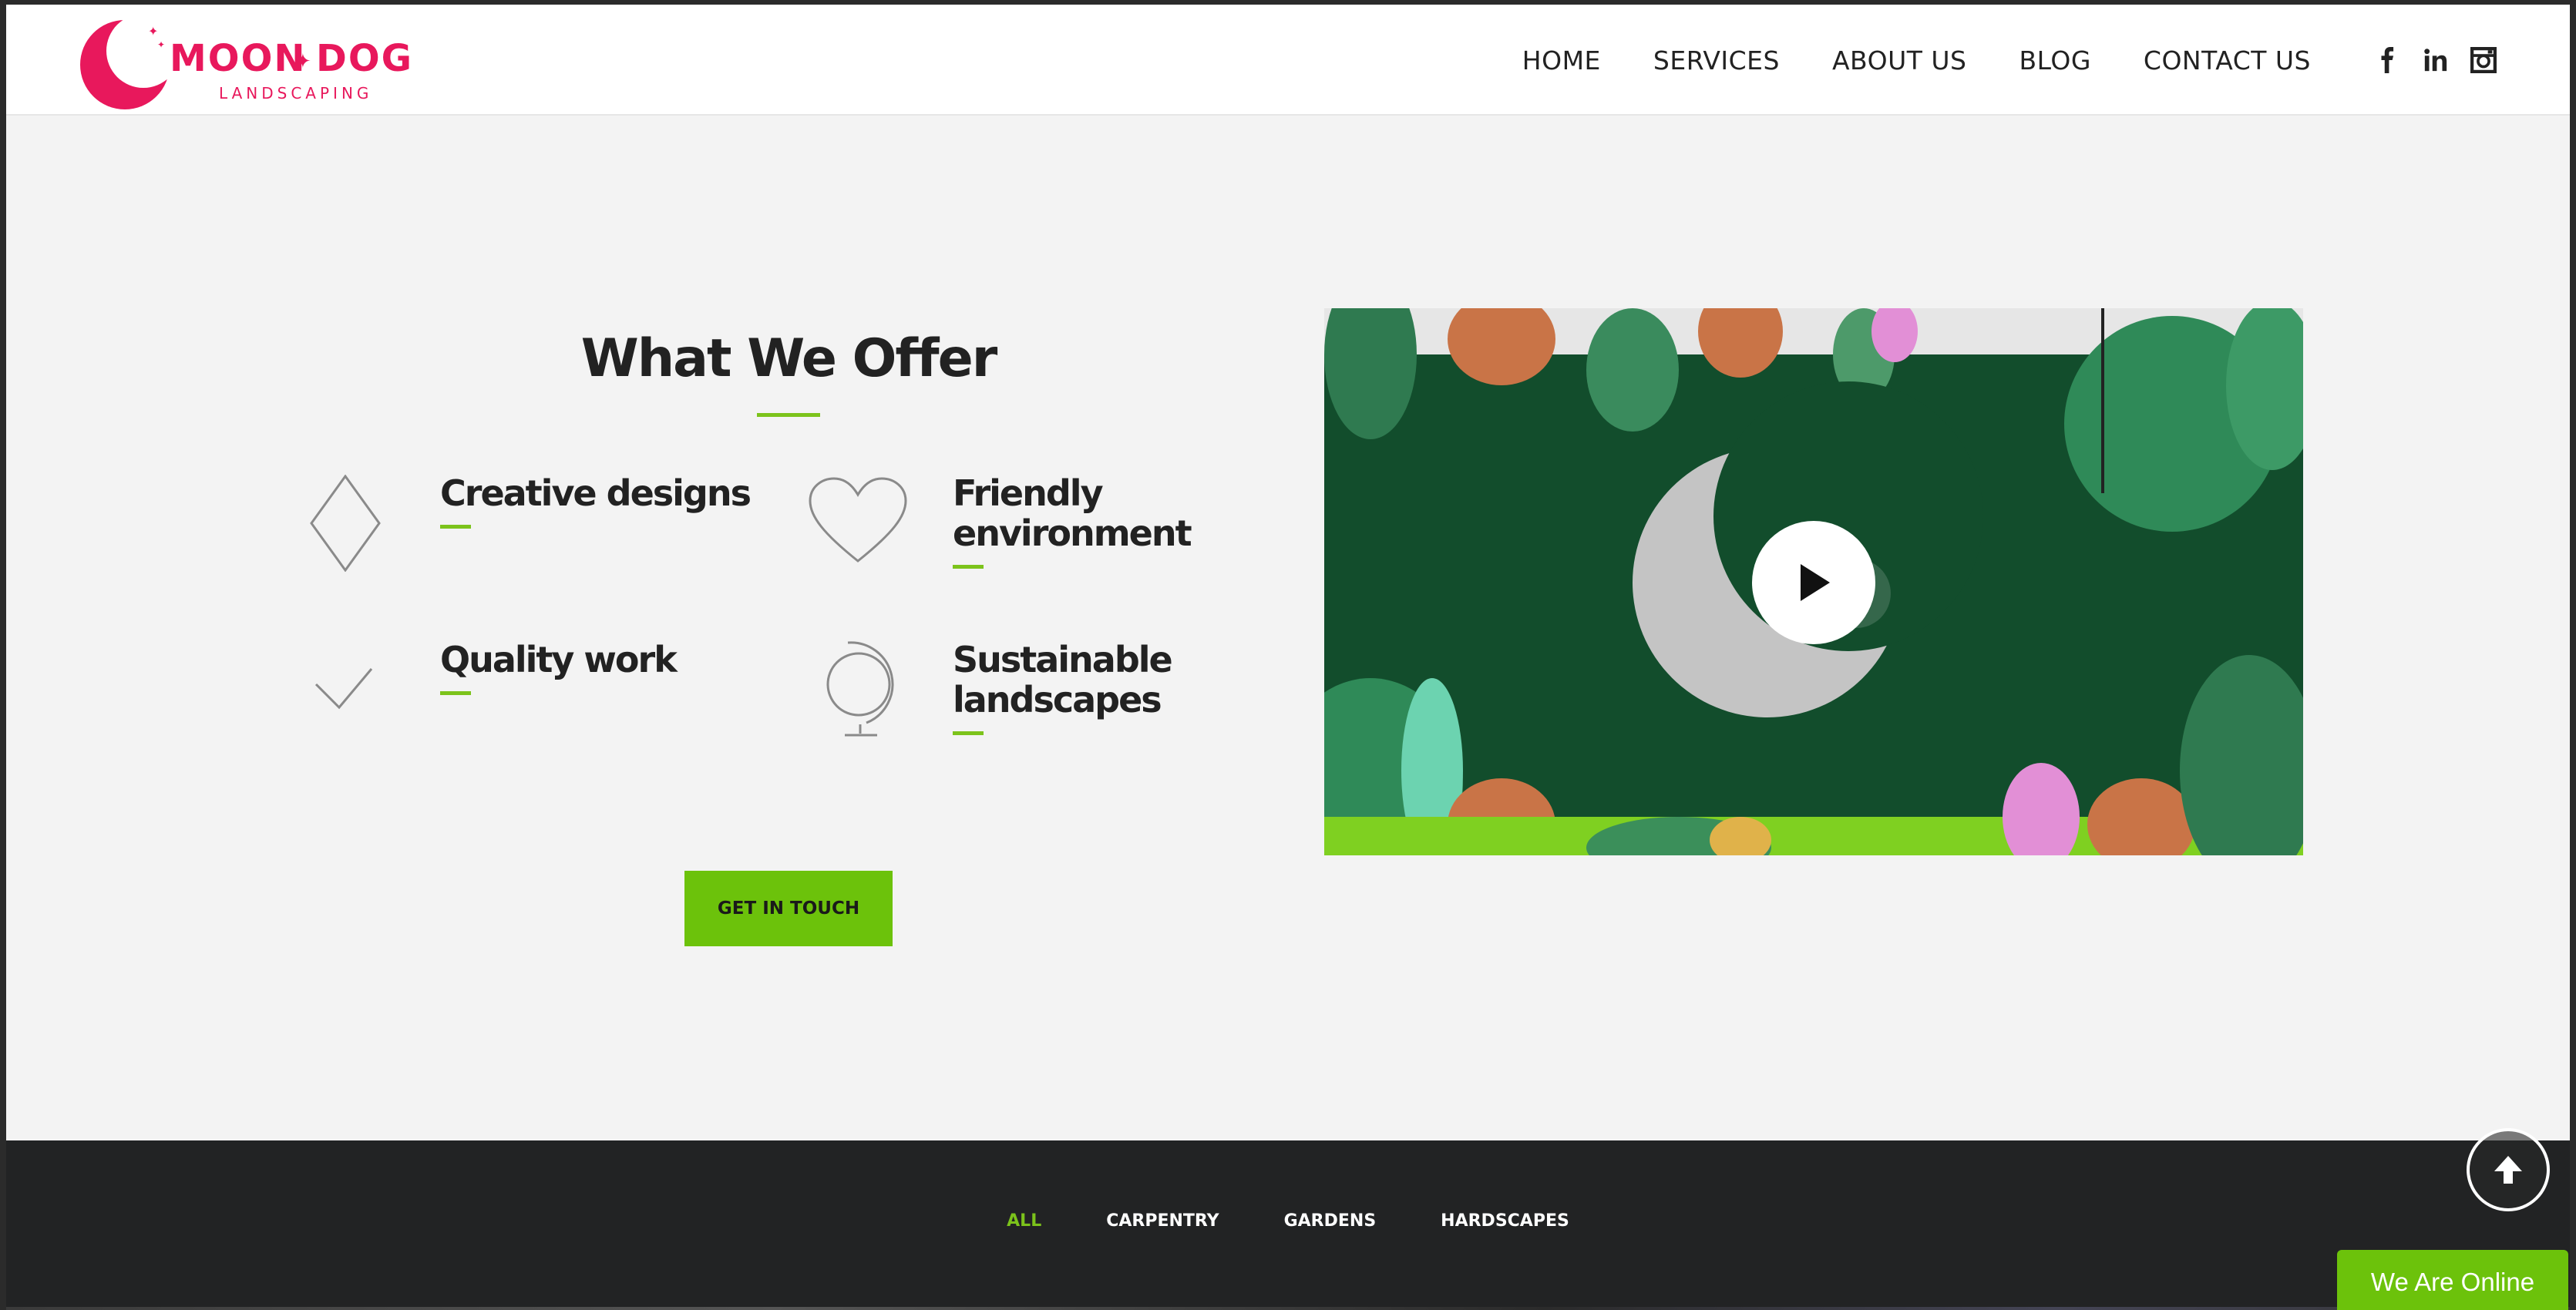 This screenshot has height=1310, width=2576. Describe the element at coordinates (238, 58) in the screenshot. I see `brand-name-left: MOON` at that location.